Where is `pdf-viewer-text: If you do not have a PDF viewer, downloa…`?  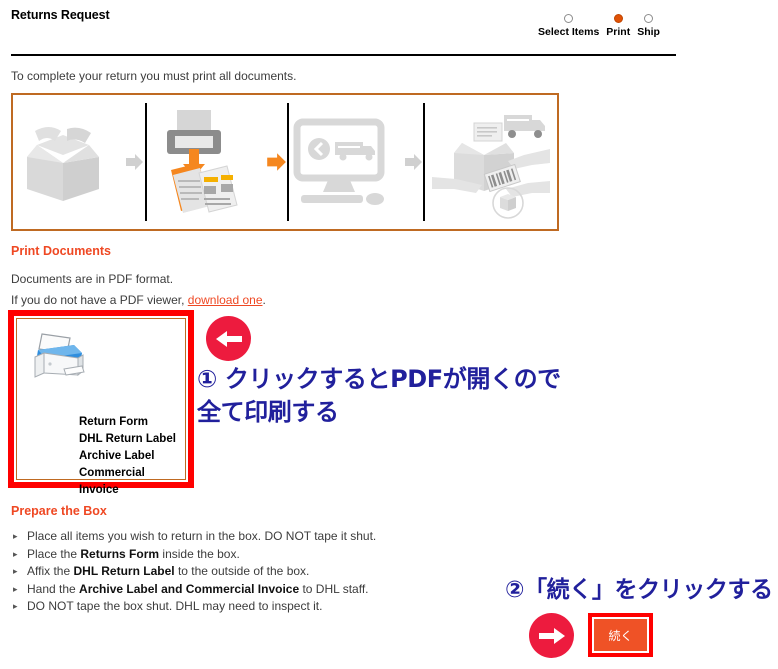
pdf-viewer-text: If you do not have a PDF viewer, downloa… is located at coordinates (138, 300).